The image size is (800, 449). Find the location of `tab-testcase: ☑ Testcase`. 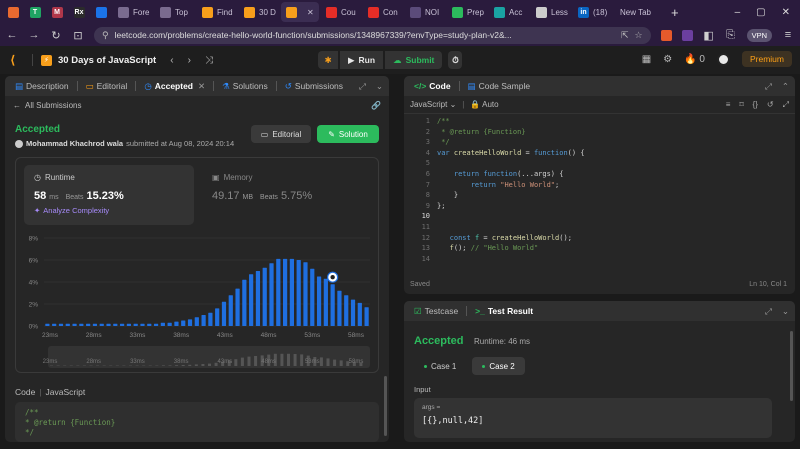

tab-testcase: ☑ Testcase is located at coordinates (436, 311).